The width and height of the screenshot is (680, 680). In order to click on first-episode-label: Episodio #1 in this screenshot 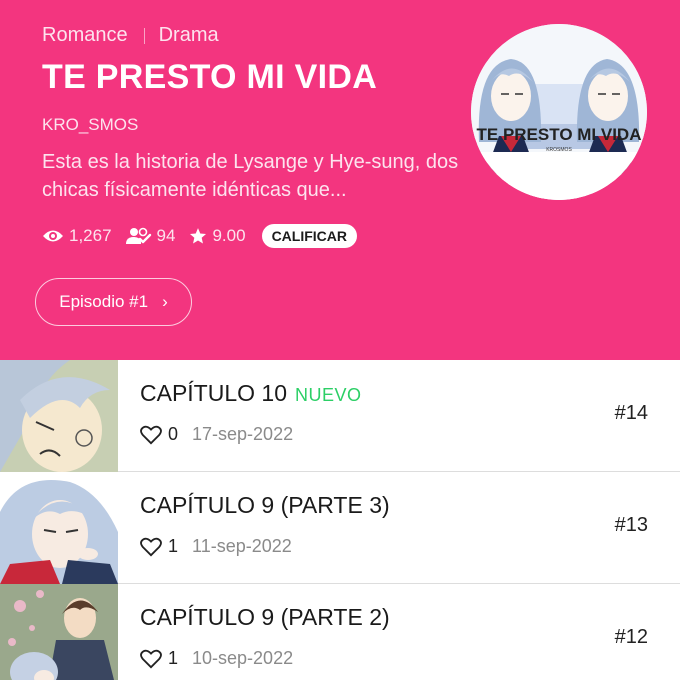, I will do `click(104, 301)`.